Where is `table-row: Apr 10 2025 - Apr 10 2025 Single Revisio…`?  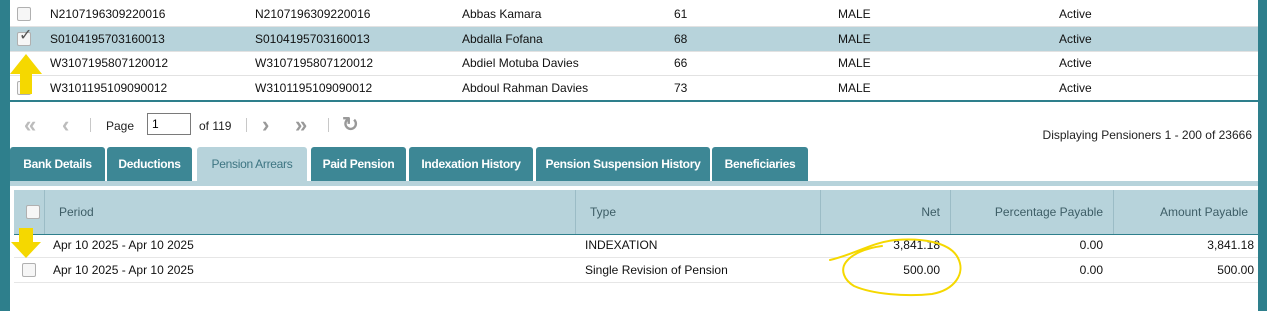
table-row: Apr 10 2025 - Apr 10 2025 Single Revisio… is located at coordinates (636, 270).